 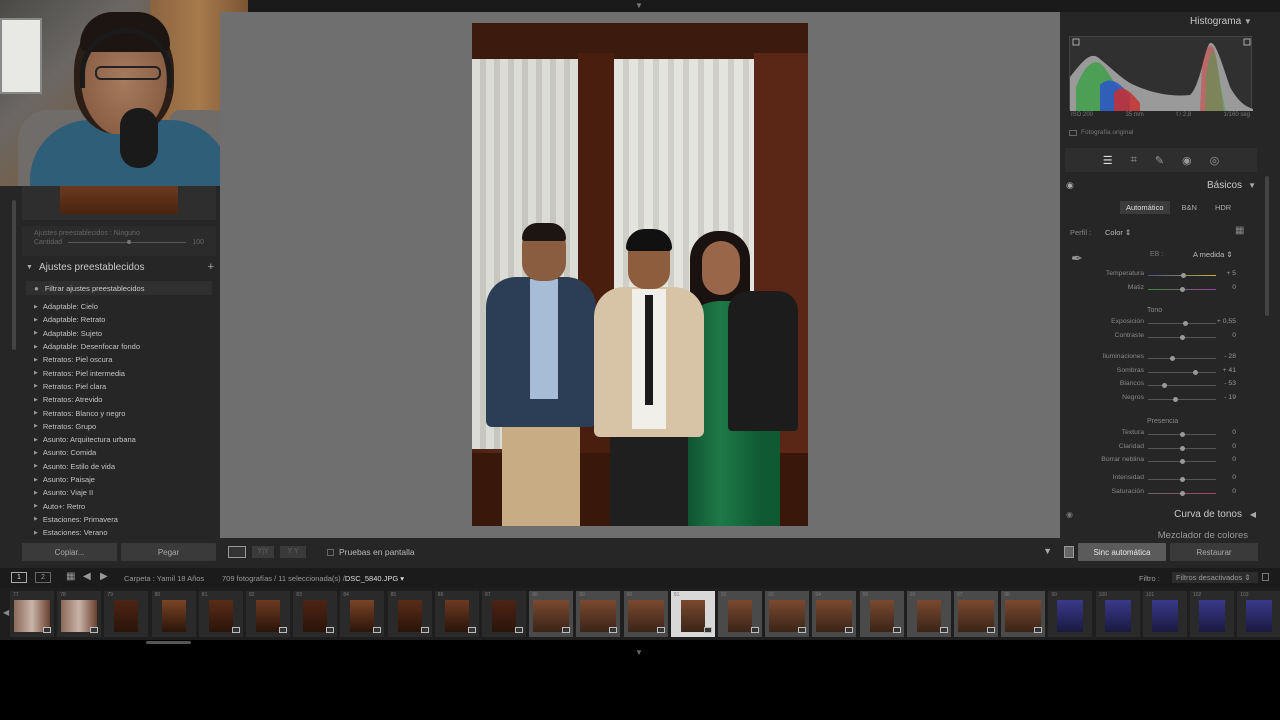 I want to click on filmstrip-thumbnail: 84, so click(x=362, y=614).